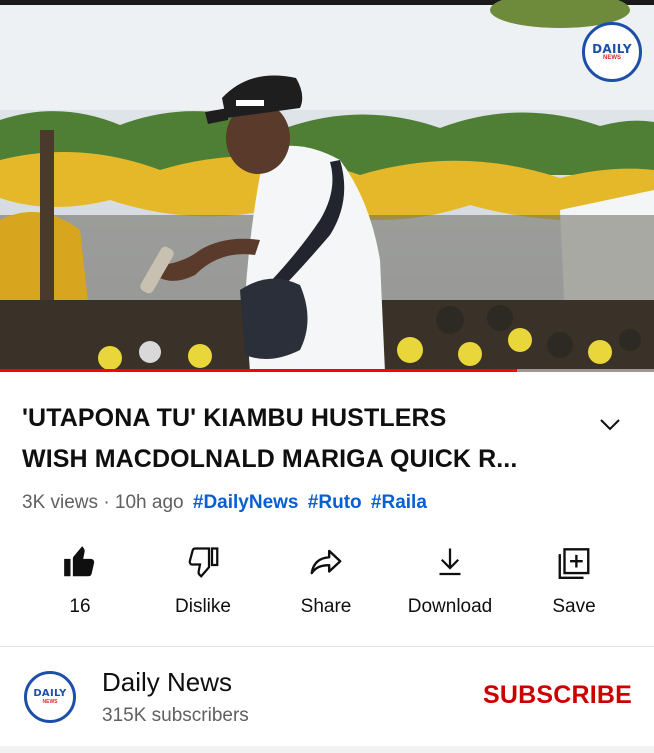 The image size is (654, 753). Describe the element at coordinates (246, 502) in the screenshot. I see `hashtag-dailynews: #DailyNews` at that location.